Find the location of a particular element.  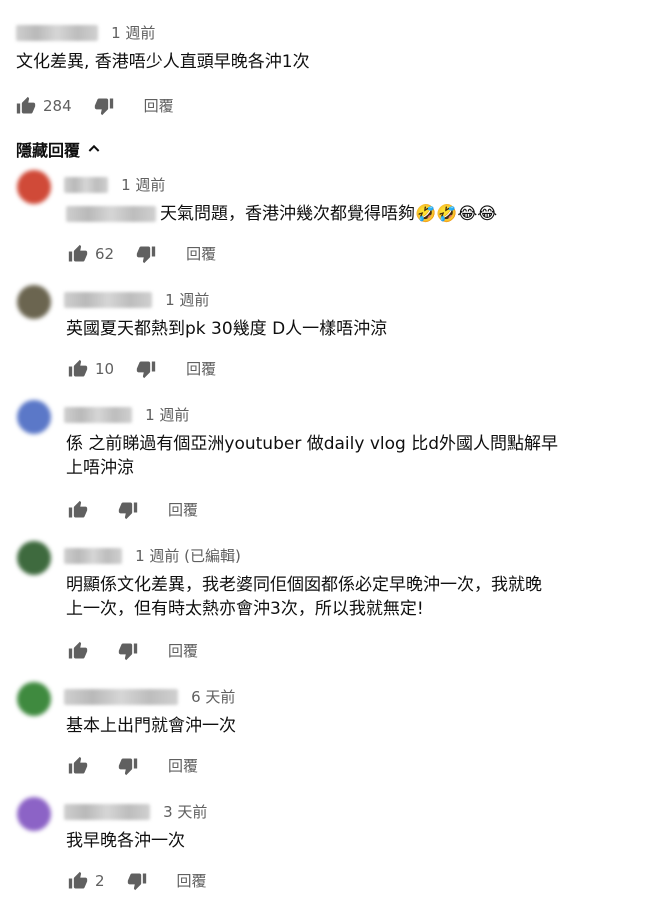

comment-text: 我早晚各沖一次 is located at coordinates (125, 841).